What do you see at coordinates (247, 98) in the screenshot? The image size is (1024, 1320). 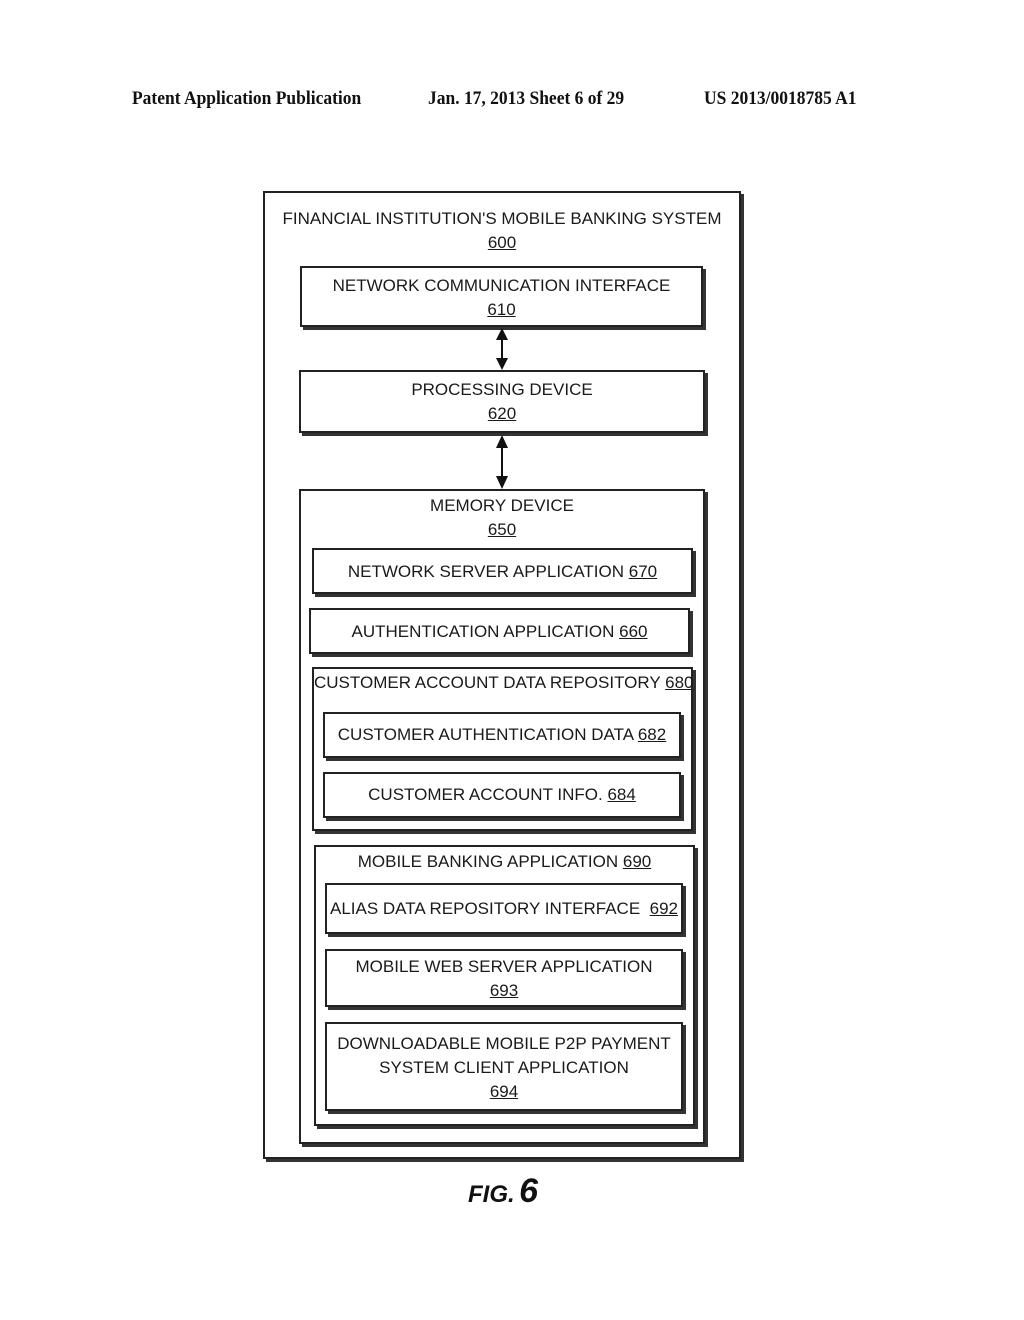 I see `publication-title: Patent Application Publication` at bounding box center [247, 98].